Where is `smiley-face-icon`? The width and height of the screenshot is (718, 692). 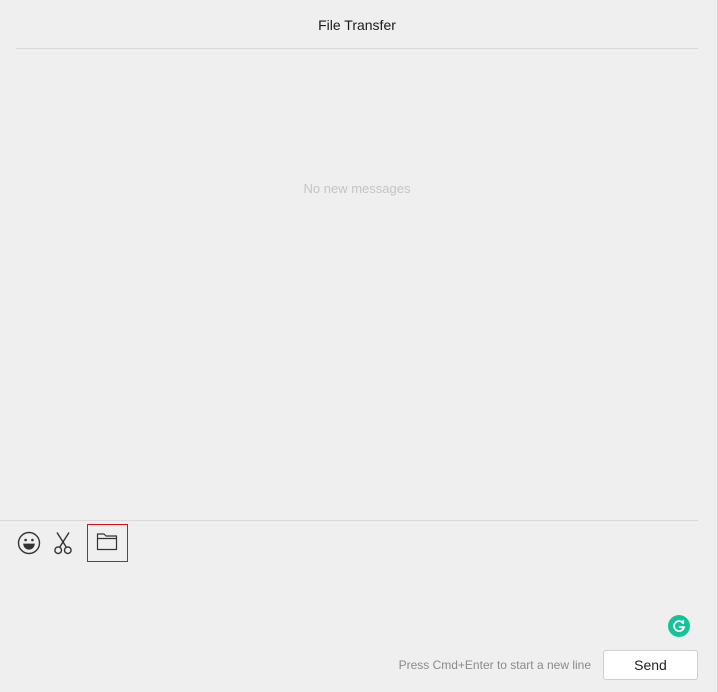
smiley-face-icon is located at coordinates (29, 543).